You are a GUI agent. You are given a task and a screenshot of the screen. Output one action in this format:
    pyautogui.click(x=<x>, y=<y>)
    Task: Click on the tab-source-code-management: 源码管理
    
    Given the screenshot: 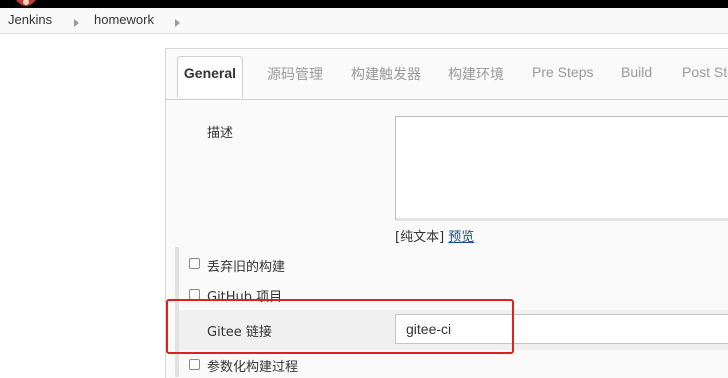 What is the action you would take?
    pyautogui.click(x=295, y=74)
    